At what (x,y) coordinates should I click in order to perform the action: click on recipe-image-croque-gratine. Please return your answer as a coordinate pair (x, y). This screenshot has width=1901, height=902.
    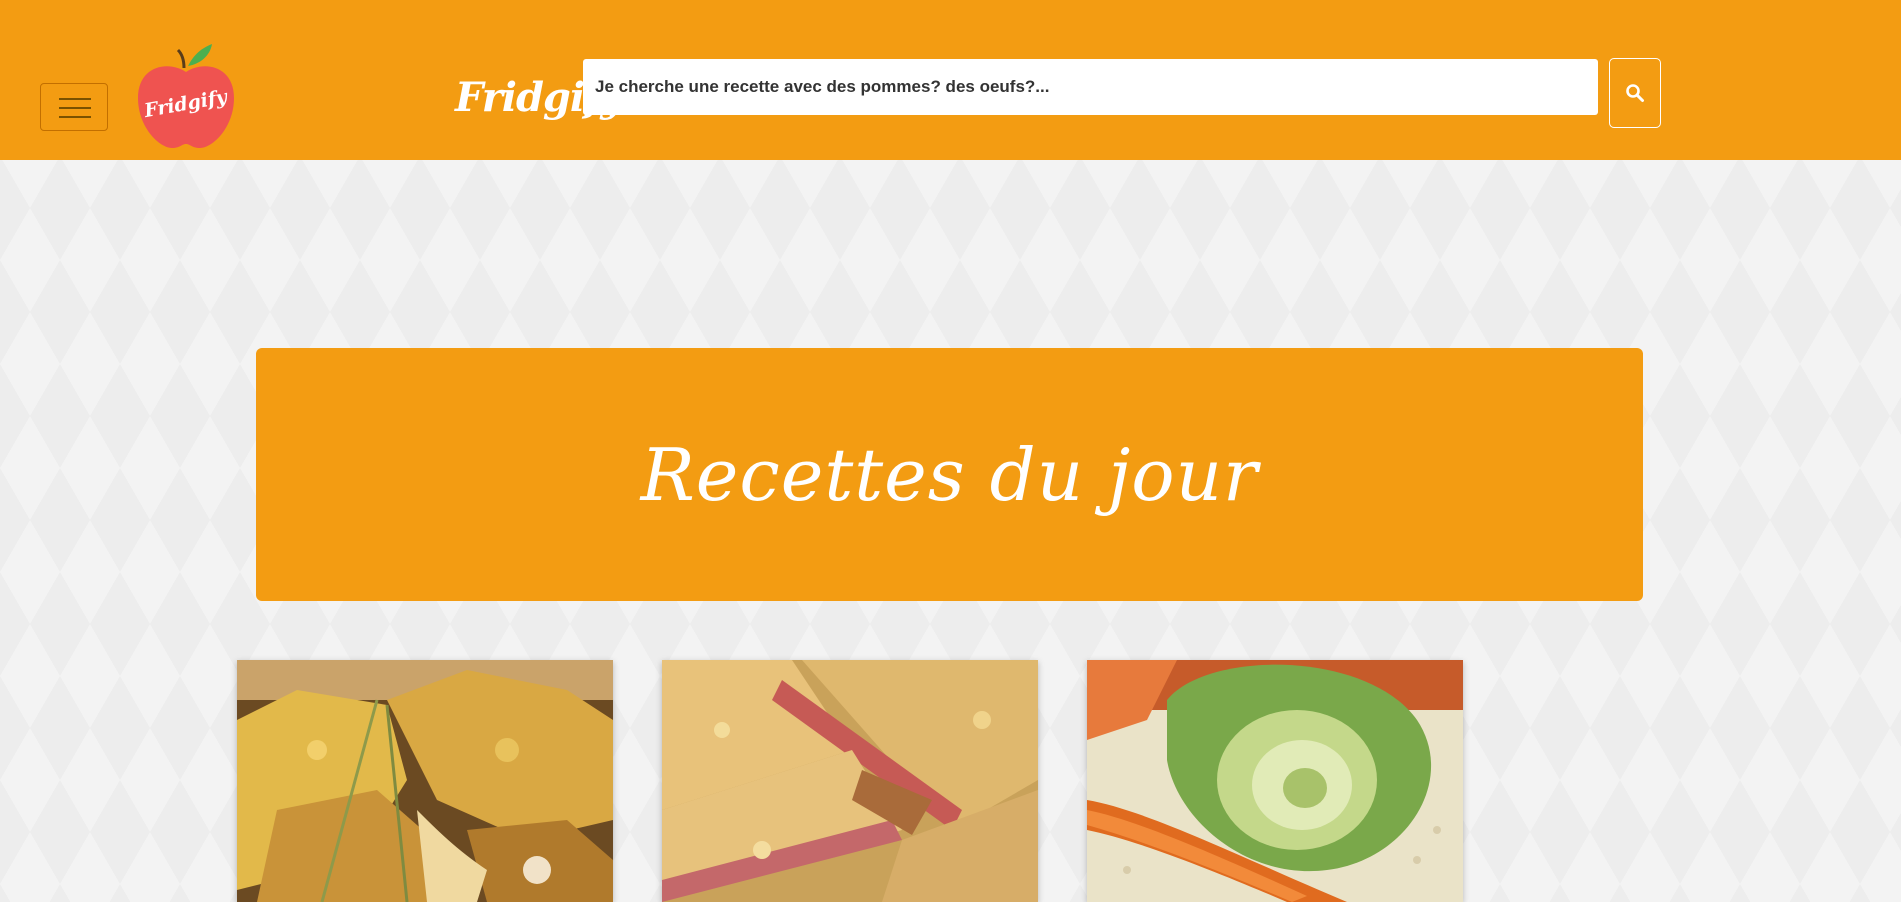
    Looking at the image, I should click on (425, 781).